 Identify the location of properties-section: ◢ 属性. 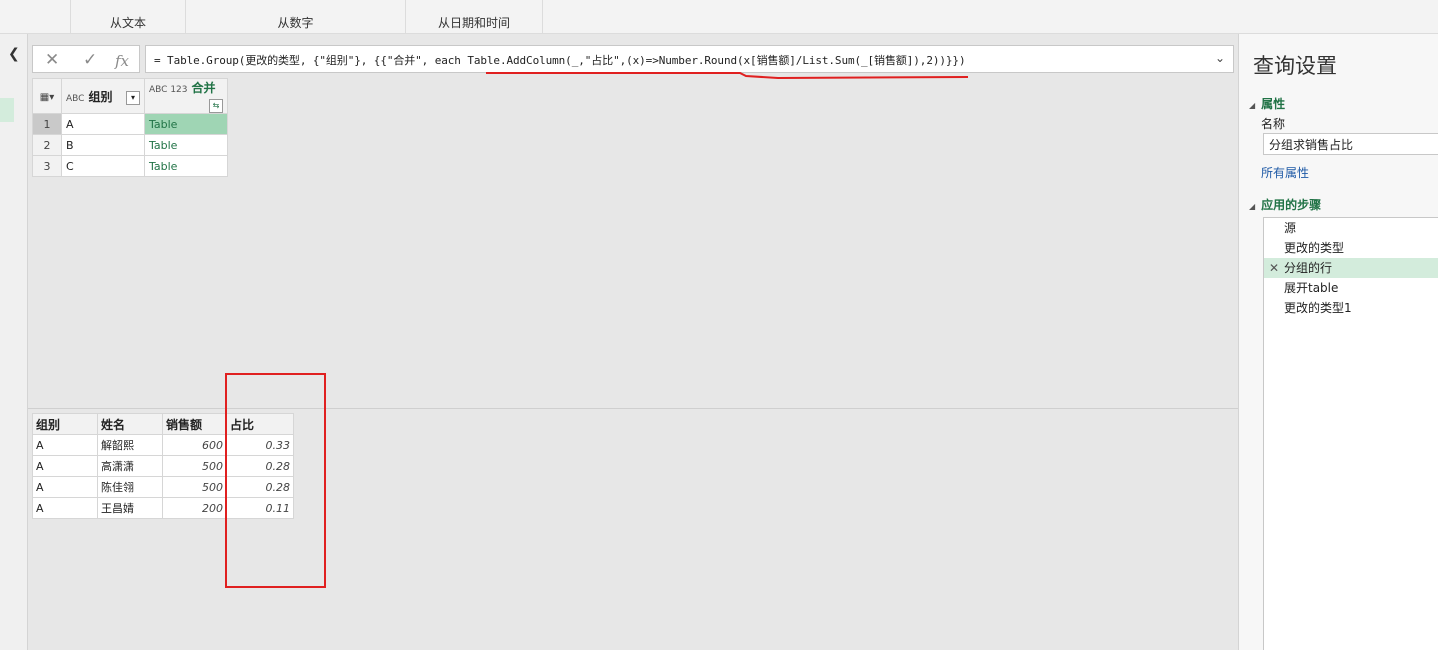
(1267, 103).